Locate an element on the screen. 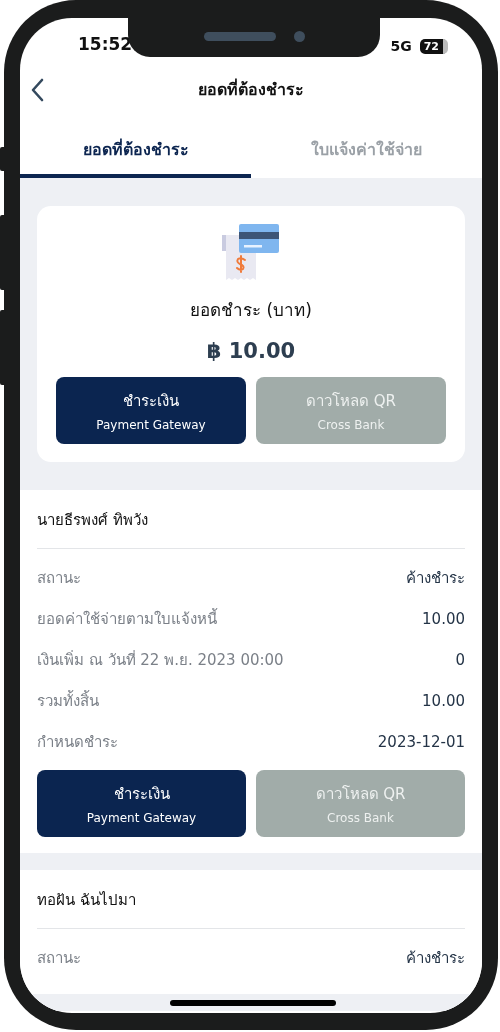 The image size is (500, 1032). amount-label: ยอดชำระ (บาท) is located at coordinates (251, 310).